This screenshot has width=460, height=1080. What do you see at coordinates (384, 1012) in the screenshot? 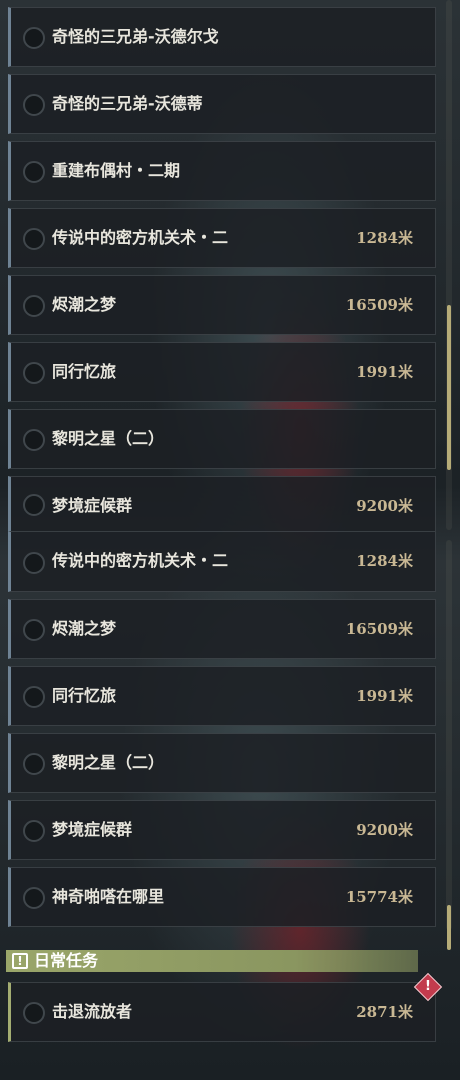
I see `quest-distance: 2871米` at bounding box center [384, 1012].